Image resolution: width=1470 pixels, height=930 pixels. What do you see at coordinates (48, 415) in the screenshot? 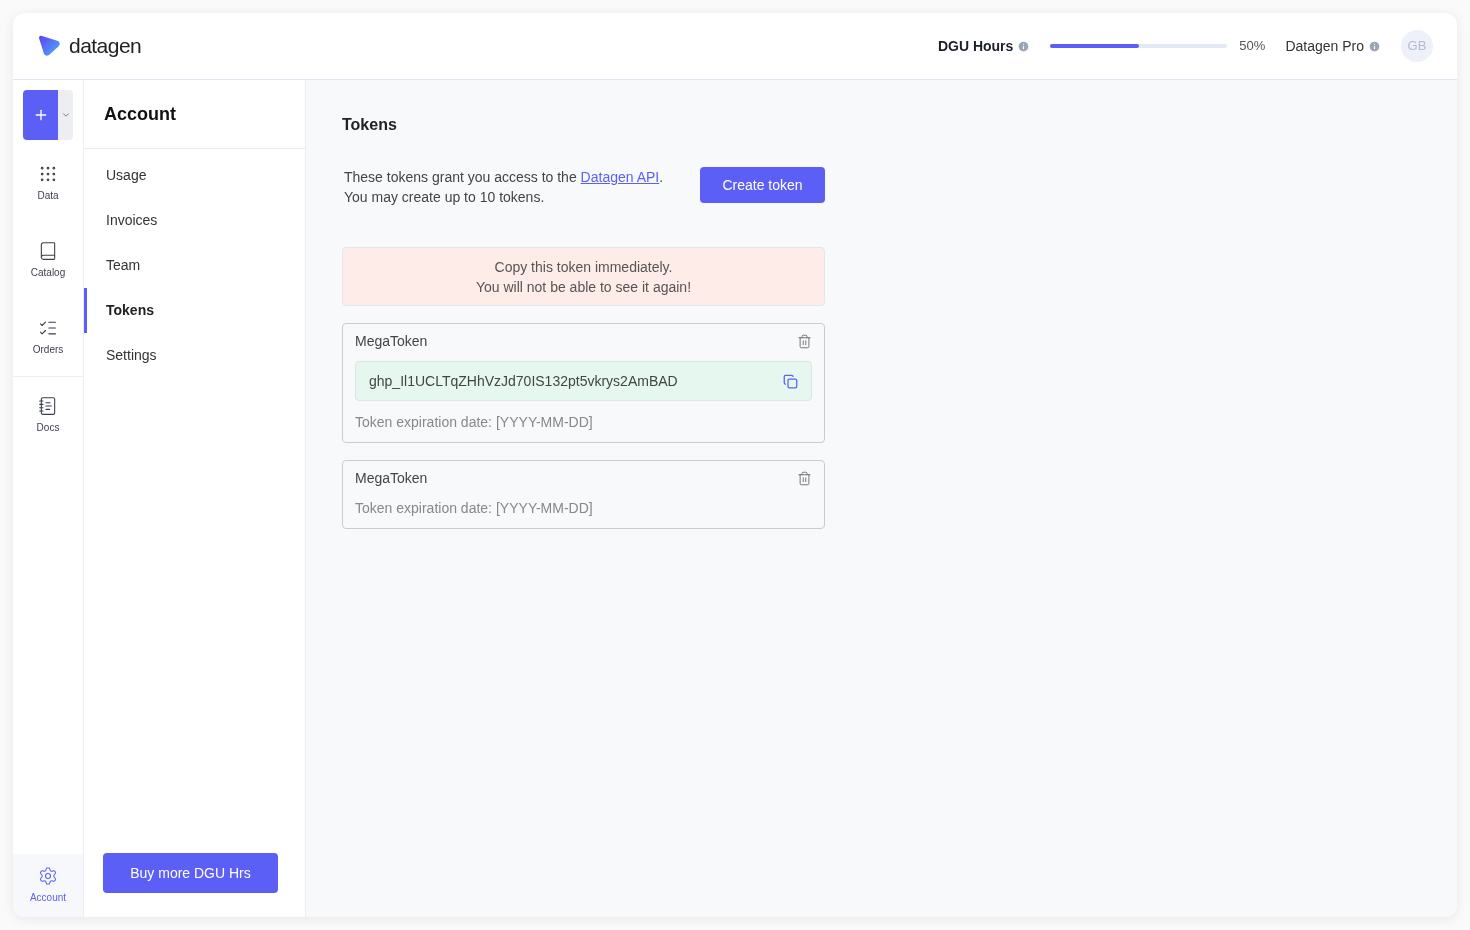
I see `rail-item: Docs` at bounding box center [48, 415].